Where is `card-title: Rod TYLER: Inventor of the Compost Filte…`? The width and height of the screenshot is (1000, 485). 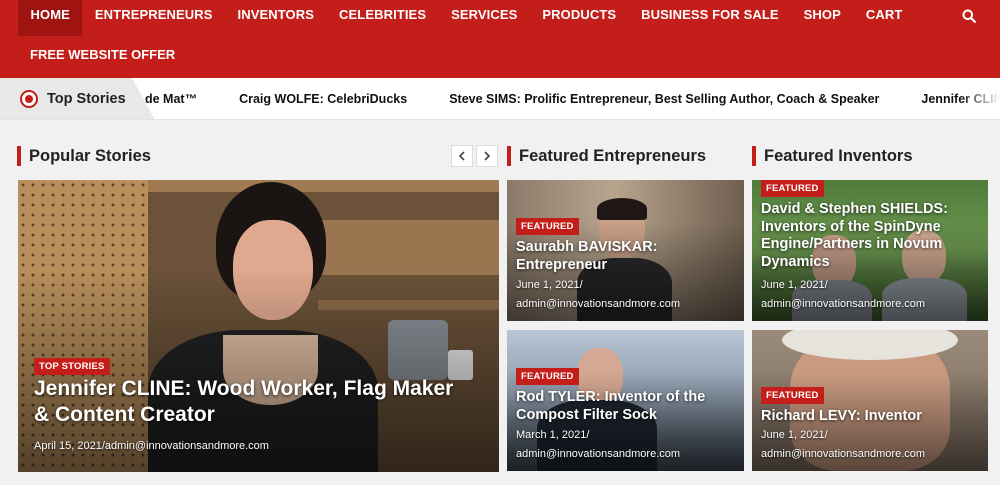 card-title: Rod TYLER: Inventor of the Compost Filte… is located at coordinates (628, 406).